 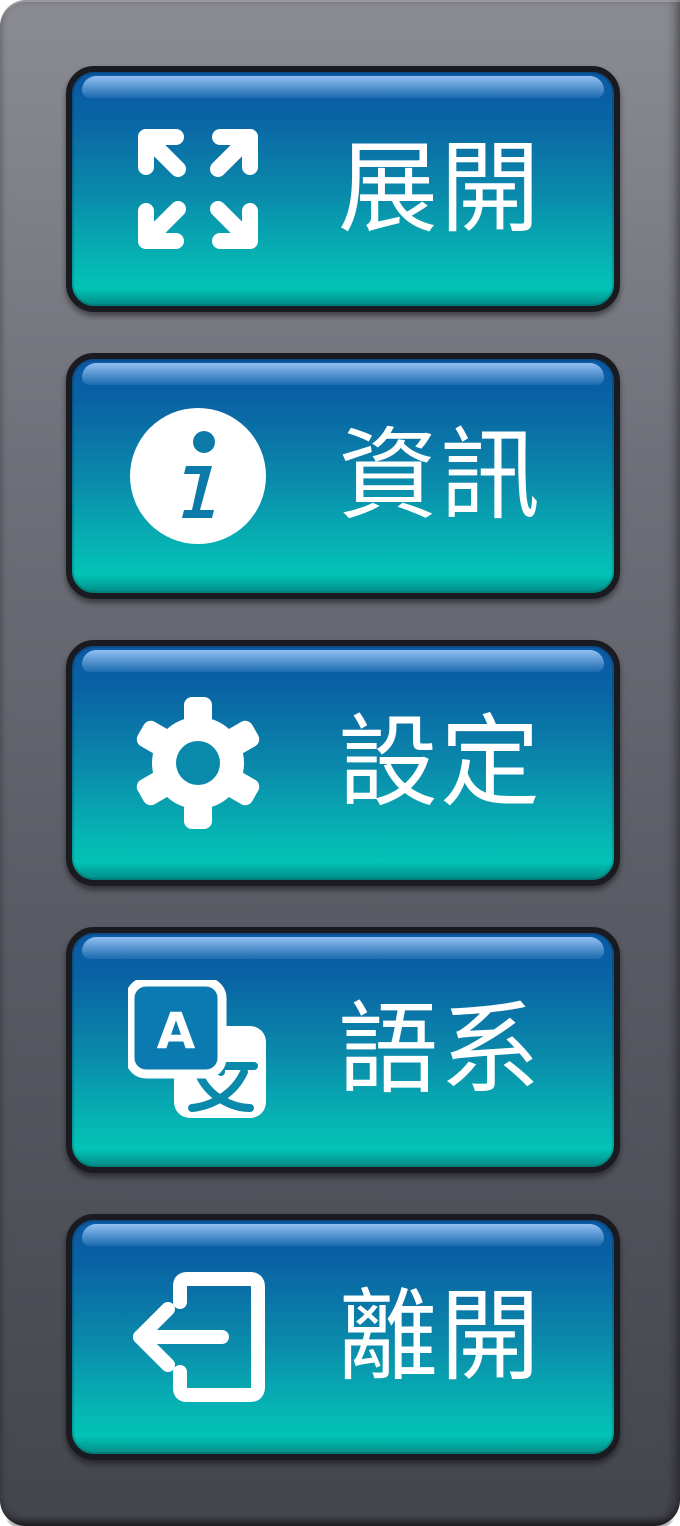 What do you see at coordinates (198, 1337) in the screenshot?
I see `exit-icon` at bounding box center [198, 1337].